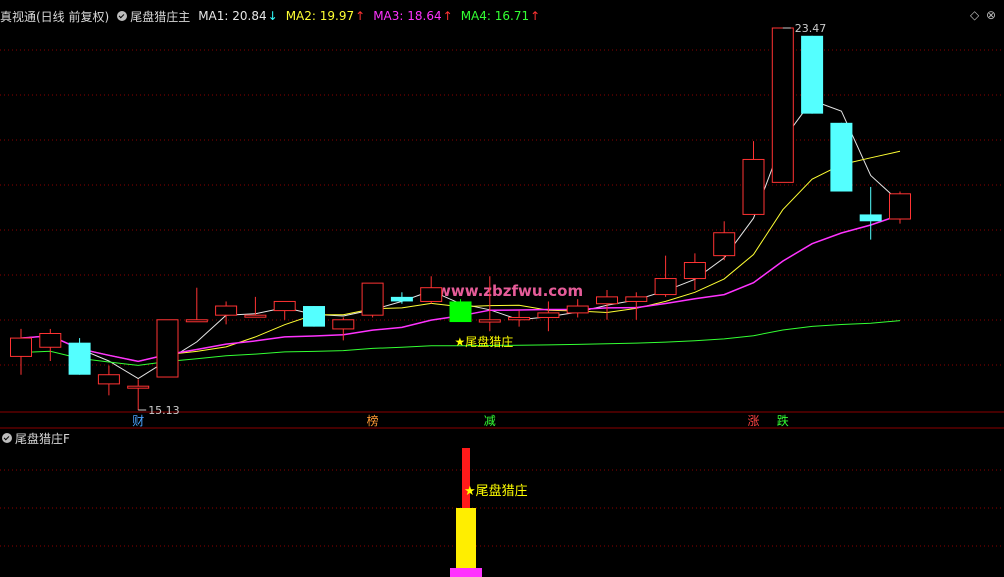 The height and width of the screenshot is (577, 1004). Describe the element at coordinates (489, 512) in the screenshot. I see `sub-panel-bars: ★尾盘猎庄` at that location.